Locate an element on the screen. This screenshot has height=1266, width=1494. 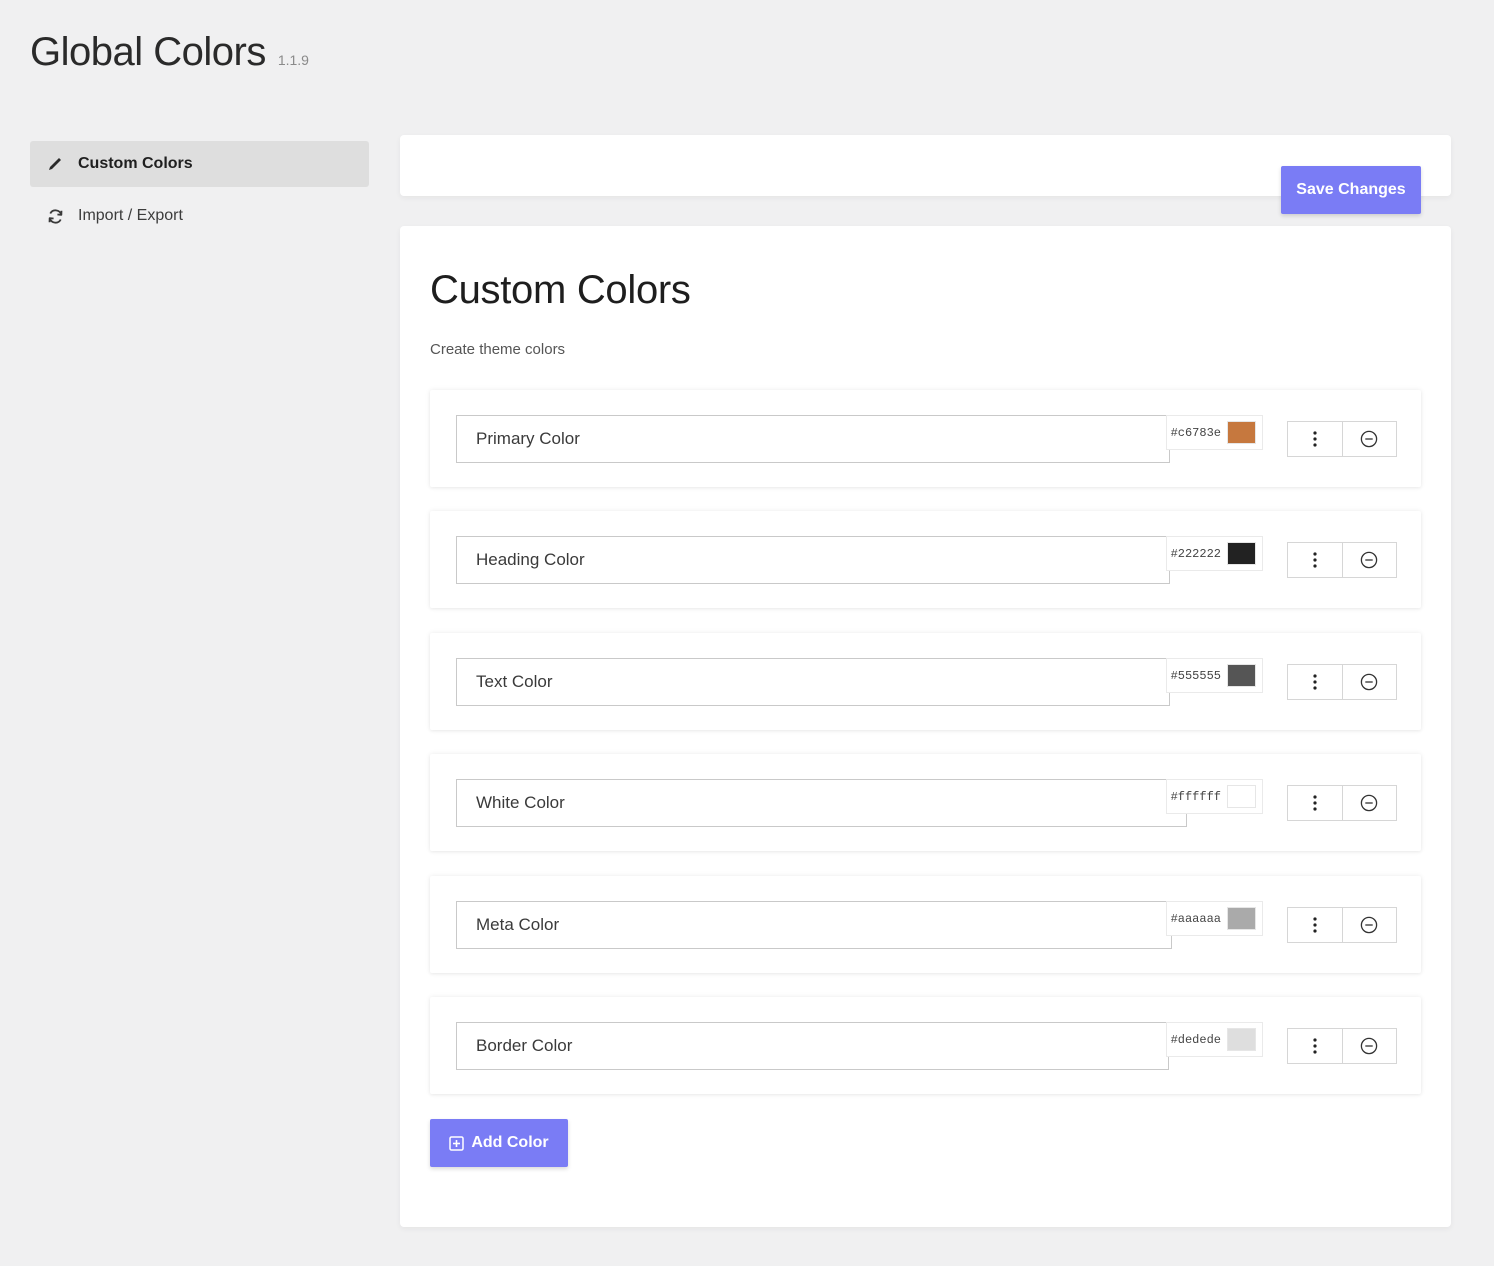
color-picker: #555555 is located at coordinates (1214, 675).